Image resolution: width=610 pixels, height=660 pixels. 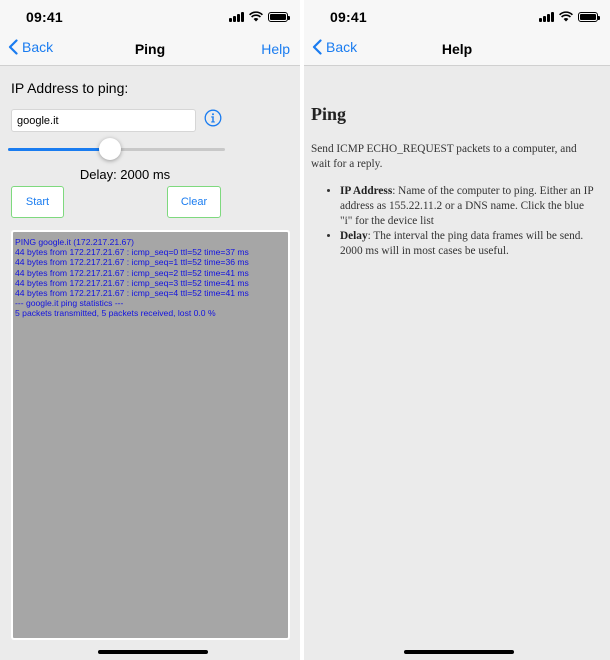 I want to click on clear-button: Clear, so click(x=194, y=202).